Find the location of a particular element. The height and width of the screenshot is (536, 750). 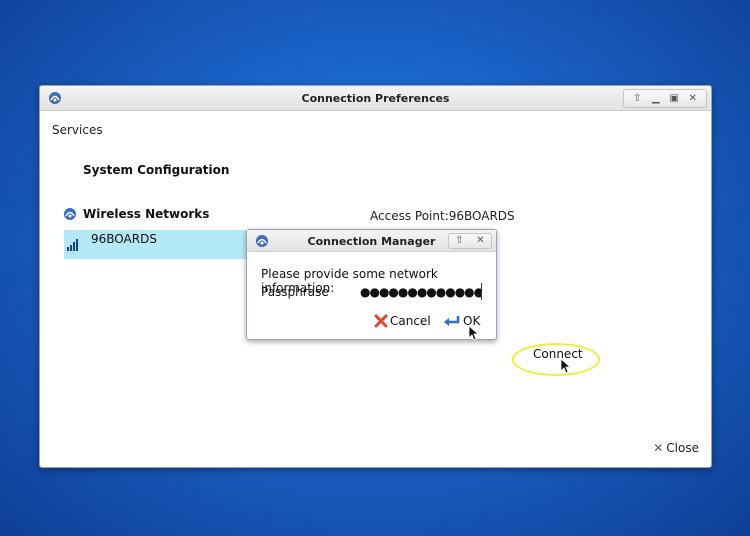

dialog-titlebar: Connection Manager ⇧ ✕ is located at coordinates (371, 241).